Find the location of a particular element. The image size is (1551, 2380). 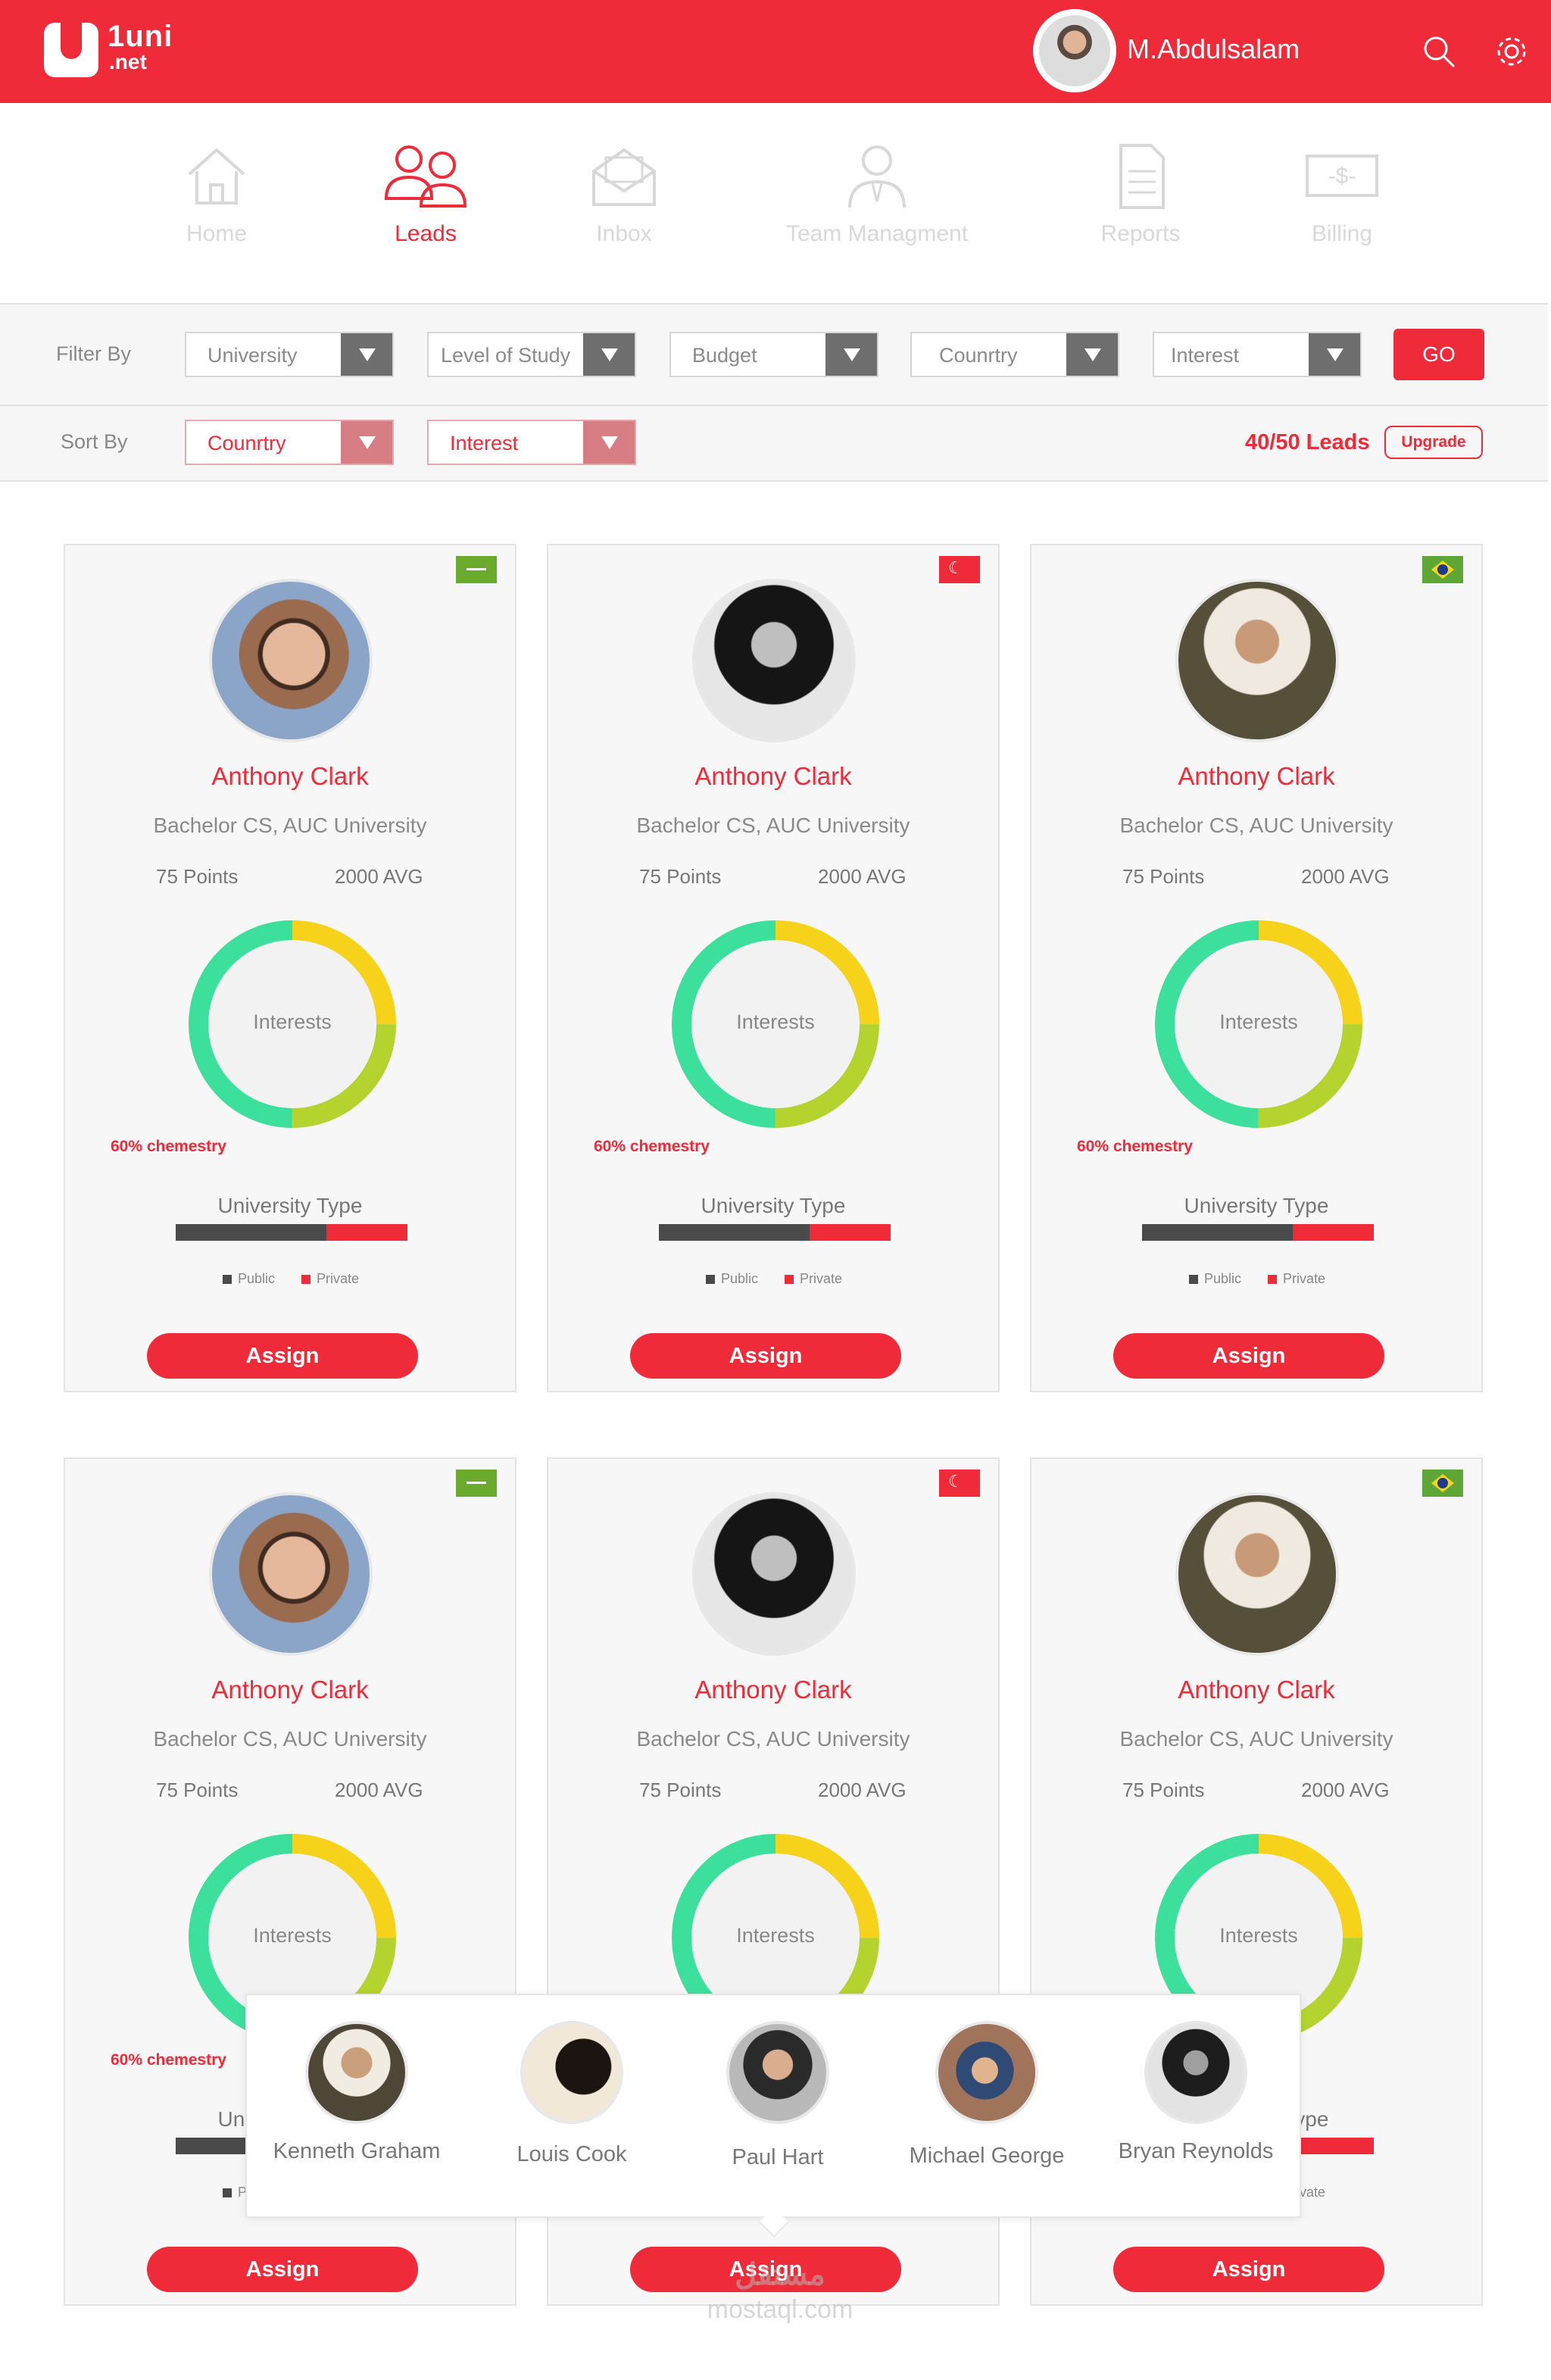

assignee-option: Kenneth Graham is located at coordinates (356, 2093).